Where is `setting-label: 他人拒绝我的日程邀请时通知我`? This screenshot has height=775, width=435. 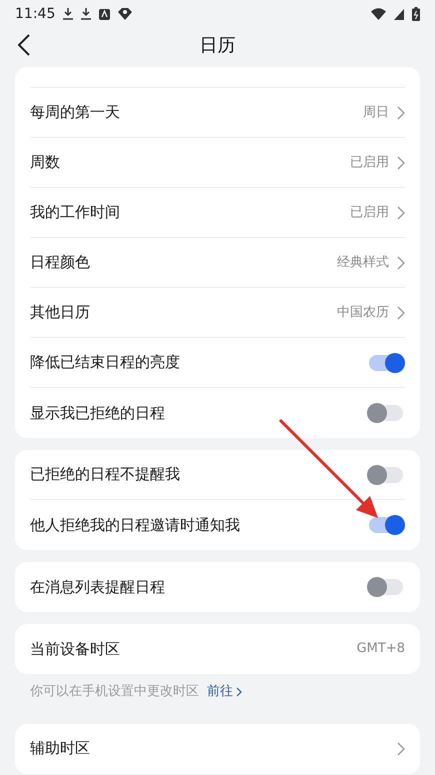
setting-label: 他人拒绝我的日程邀请时通知我 is located at coordinates (135, 525).